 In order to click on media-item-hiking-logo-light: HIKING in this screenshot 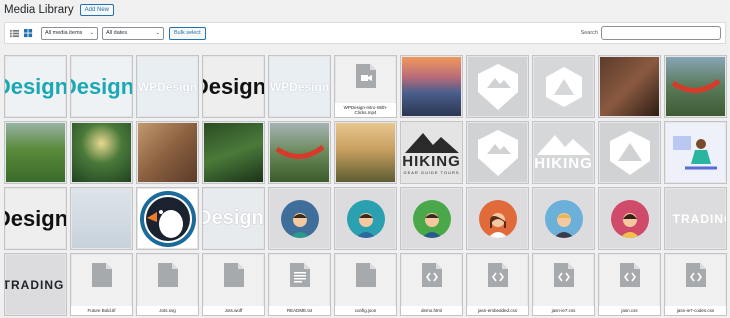, I will do `click(563, 152)`.